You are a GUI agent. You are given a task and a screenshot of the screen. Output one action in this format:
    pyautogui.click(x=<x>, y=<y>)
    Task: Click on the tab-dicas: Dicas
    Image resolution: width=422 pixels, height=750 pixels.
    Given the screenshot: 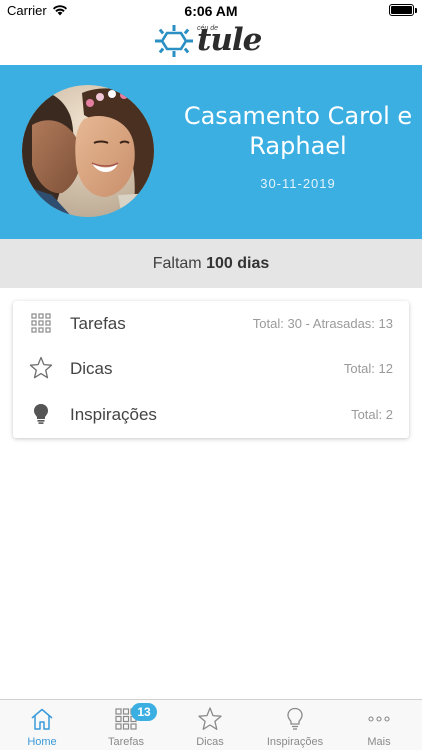 What is the action you would take?
    pyautogui.click(x=210, y=725)
    